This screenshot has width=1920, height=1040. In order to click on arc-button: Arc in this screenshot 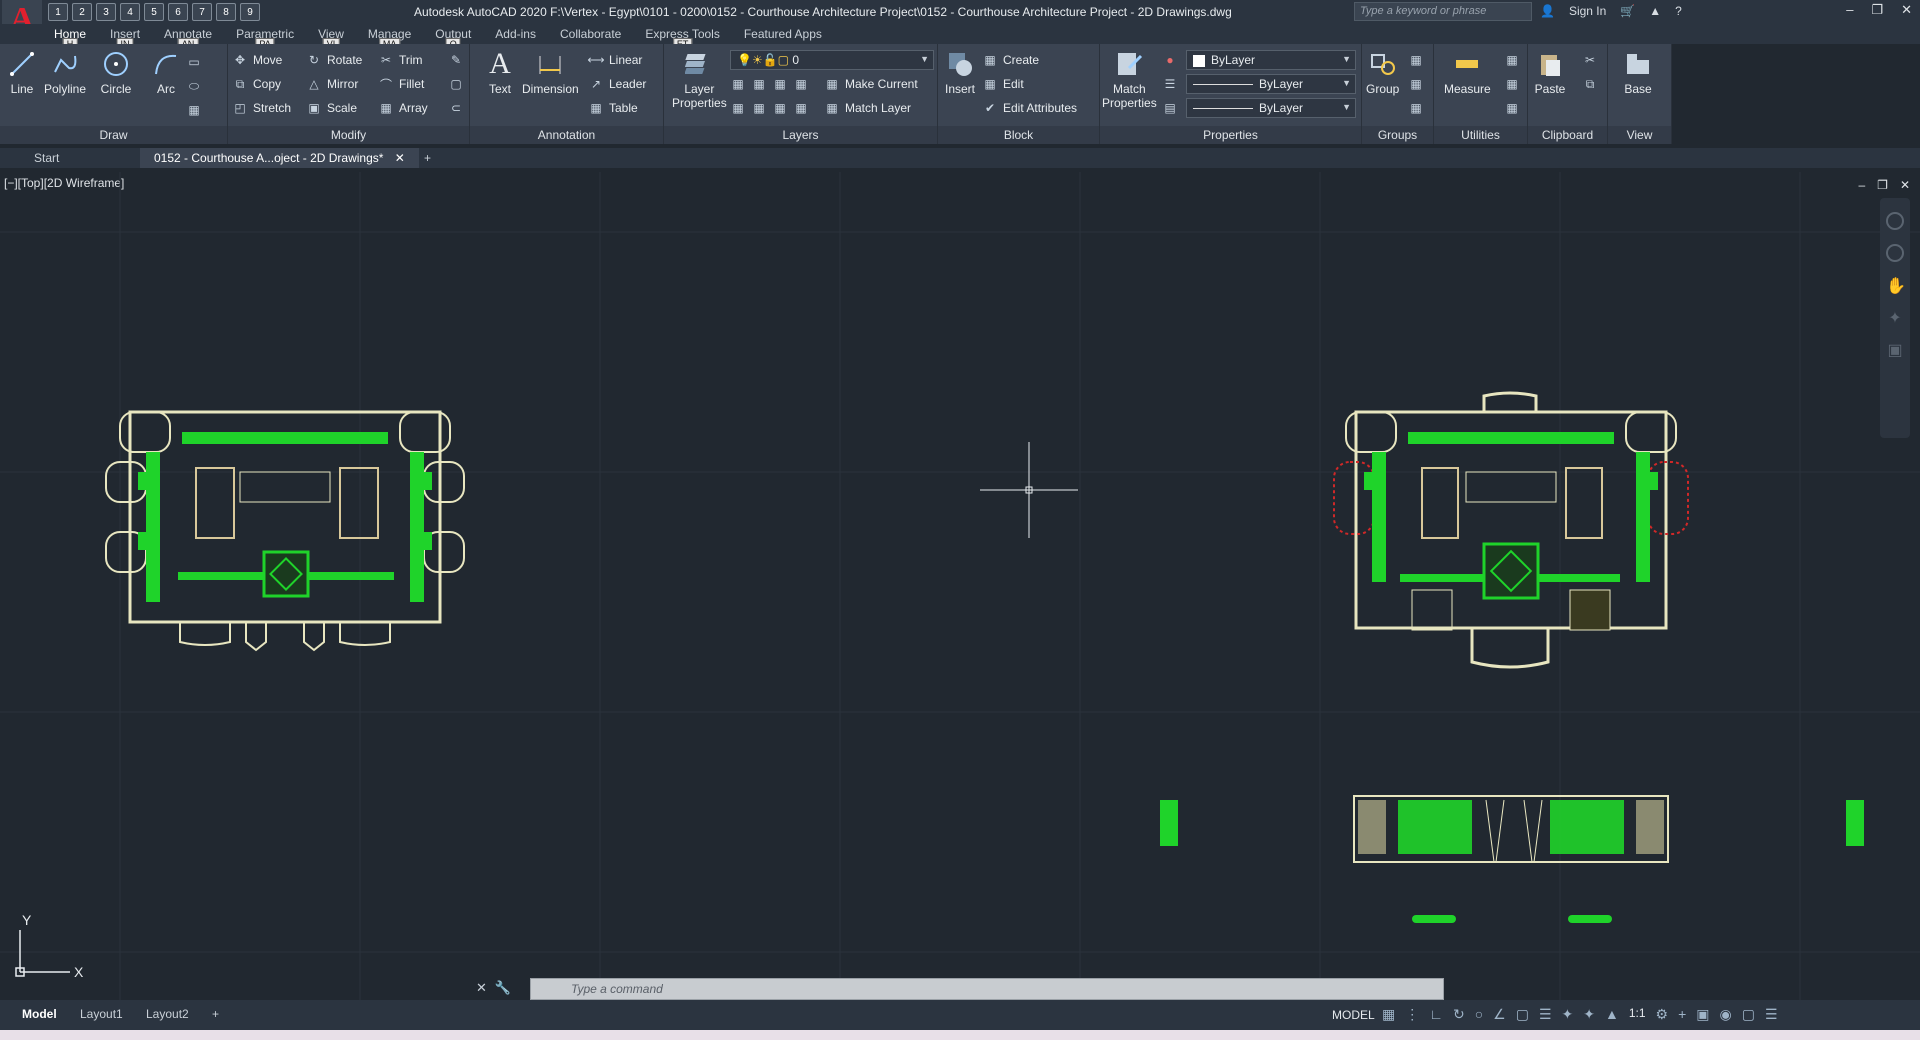, I will do `click(166, 72)`.